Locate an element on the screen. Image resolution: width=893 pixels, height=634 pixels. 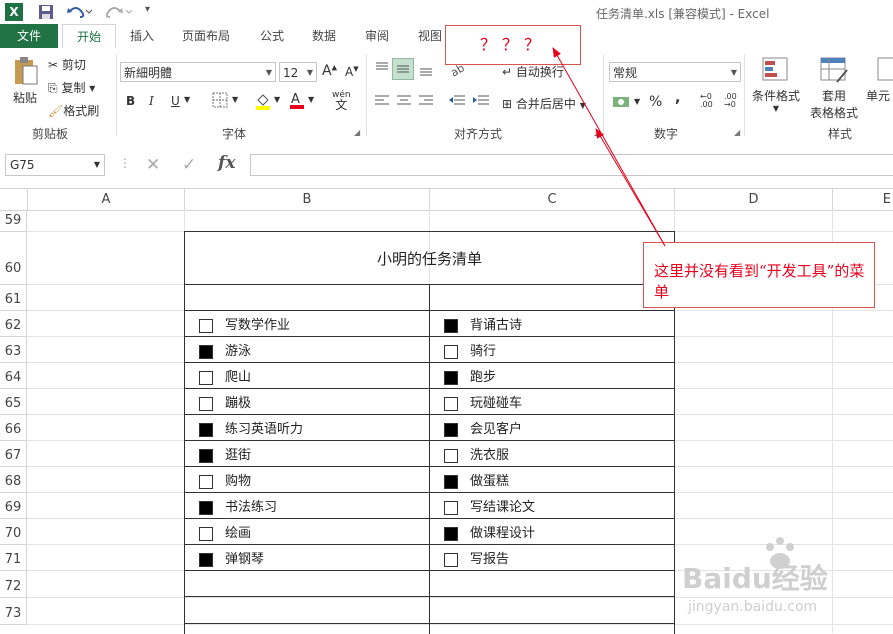
underline-dropdown-icon: ▼ is located at coordinates (187, 99).